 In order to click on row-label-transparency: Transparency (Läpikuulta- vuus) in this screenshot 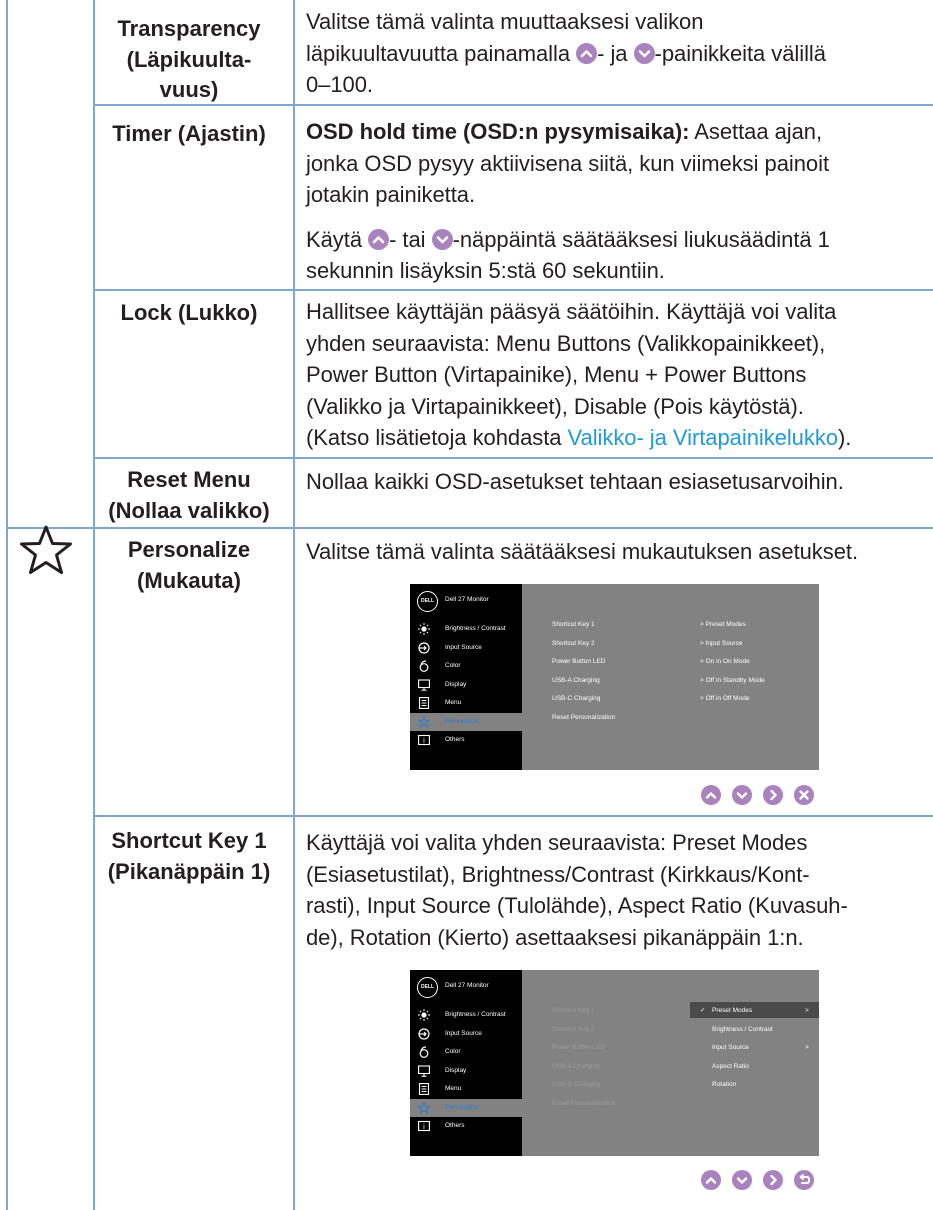, I will do `click(189, 60)`.